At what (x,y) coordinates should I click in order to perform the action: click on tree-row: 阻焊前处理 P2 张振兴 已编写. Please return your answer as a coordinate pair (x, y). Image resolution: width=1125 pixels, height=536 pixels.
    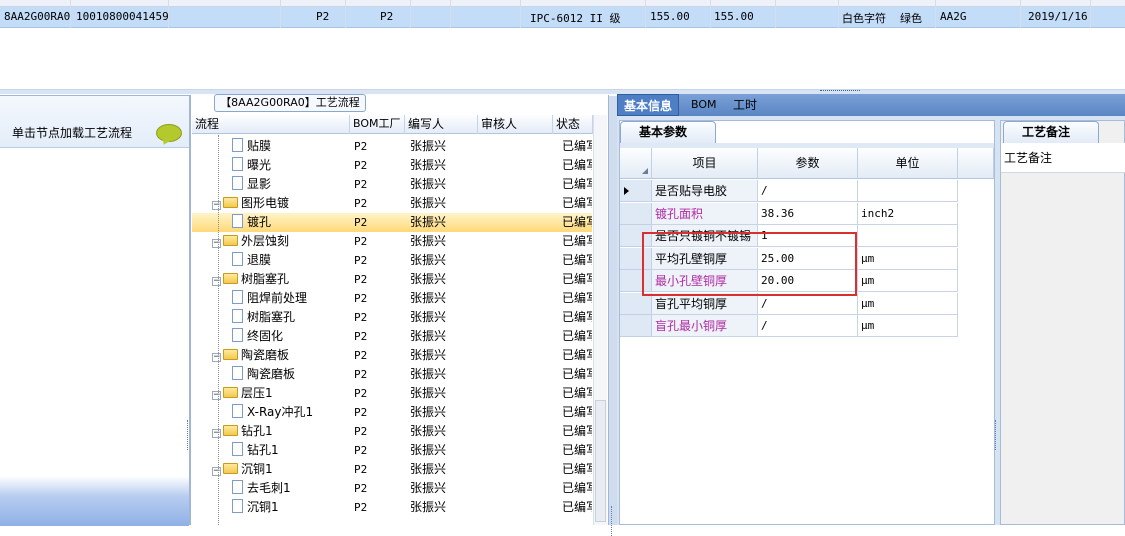
    Looking at the image, I should click on (392, 298).